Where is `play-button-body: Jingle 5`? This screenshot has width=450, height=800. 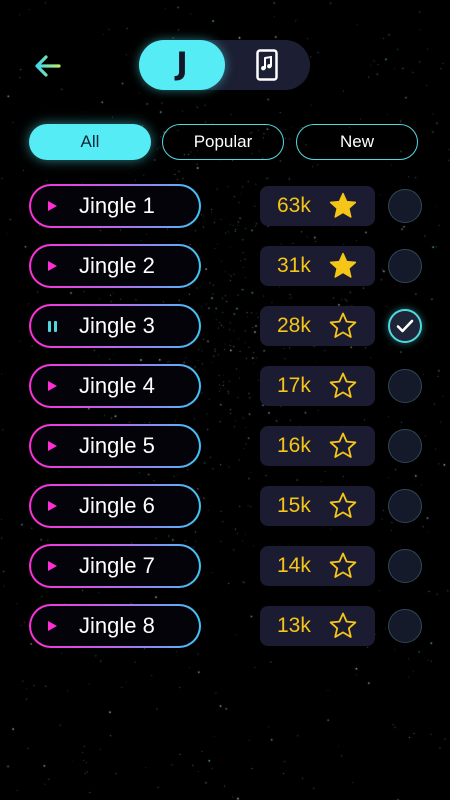 play-button-body: Jingle 5 is located at coordinates (115, 446).